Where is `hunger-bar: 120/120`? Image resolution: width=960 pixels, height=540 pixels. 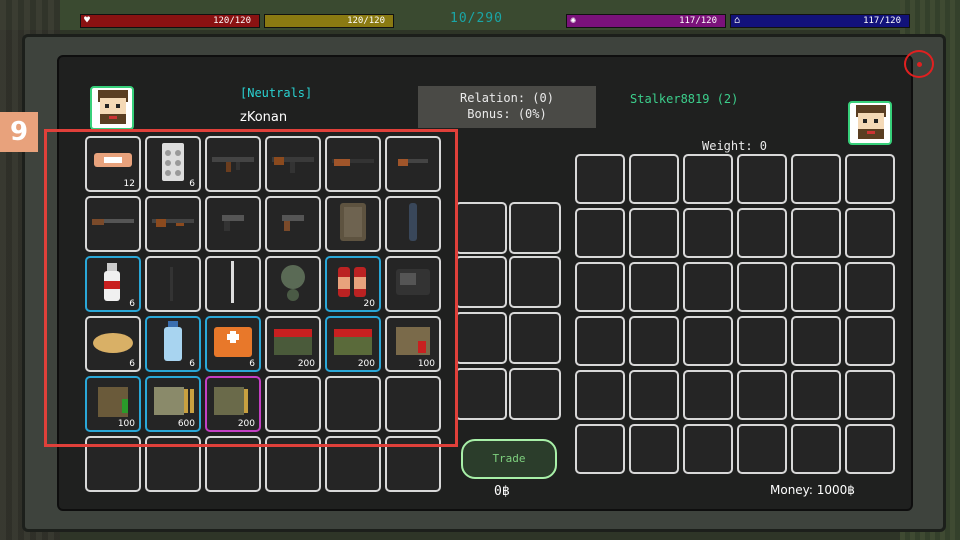
hunger-bar: 120/120 is located at coordinates (329, 21).